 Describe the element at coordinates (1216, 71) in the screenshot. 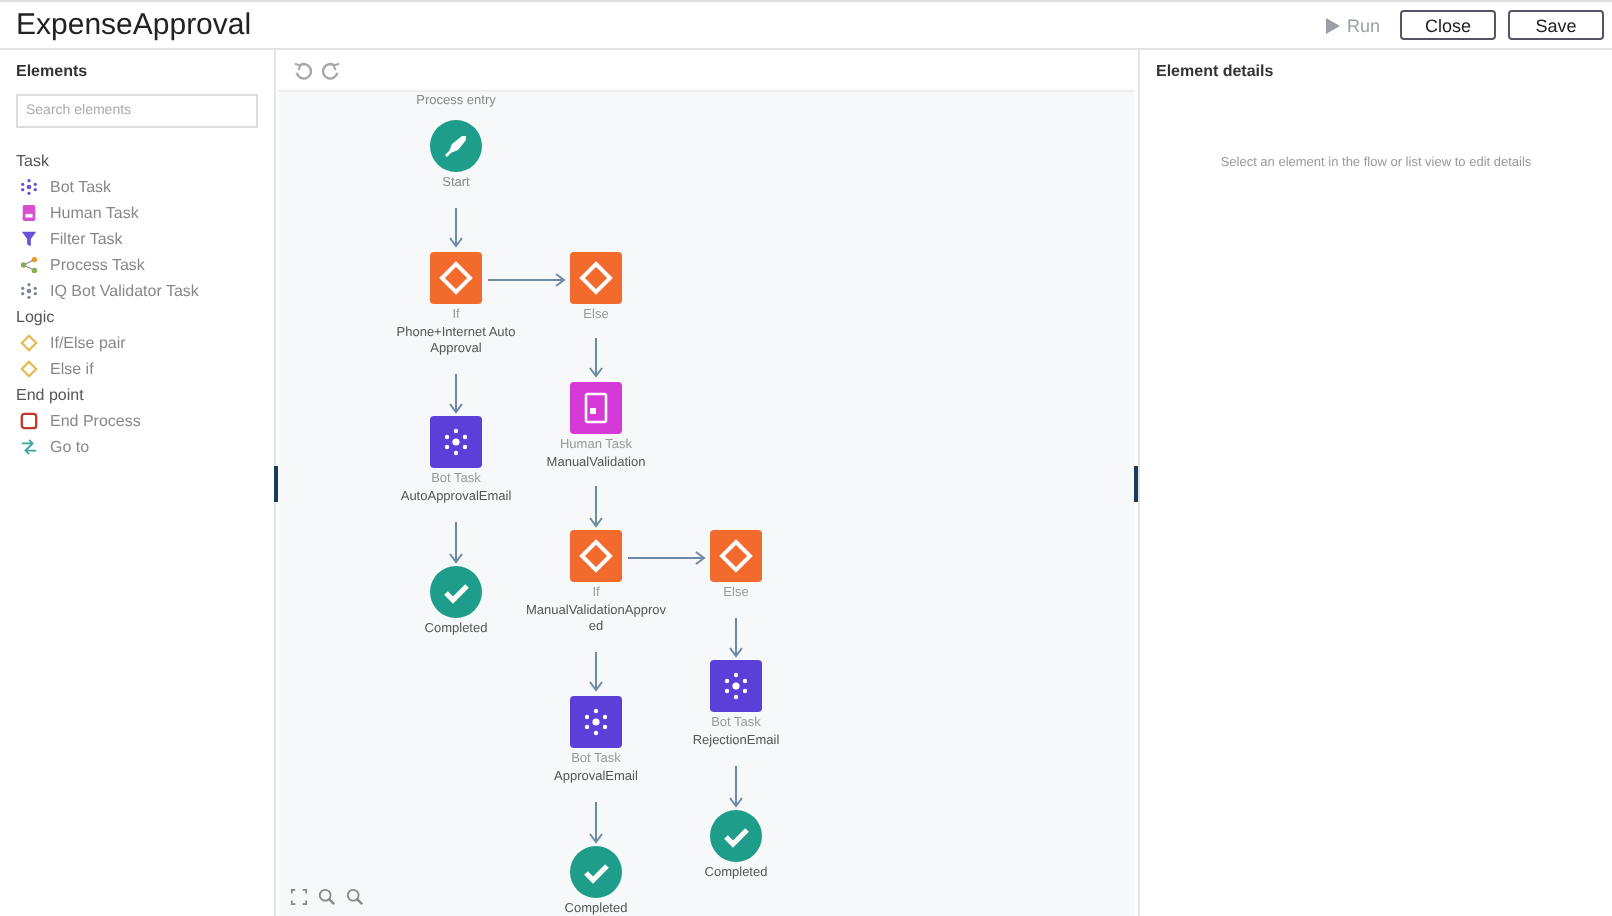

I see `panel-title: Element details` at that location.